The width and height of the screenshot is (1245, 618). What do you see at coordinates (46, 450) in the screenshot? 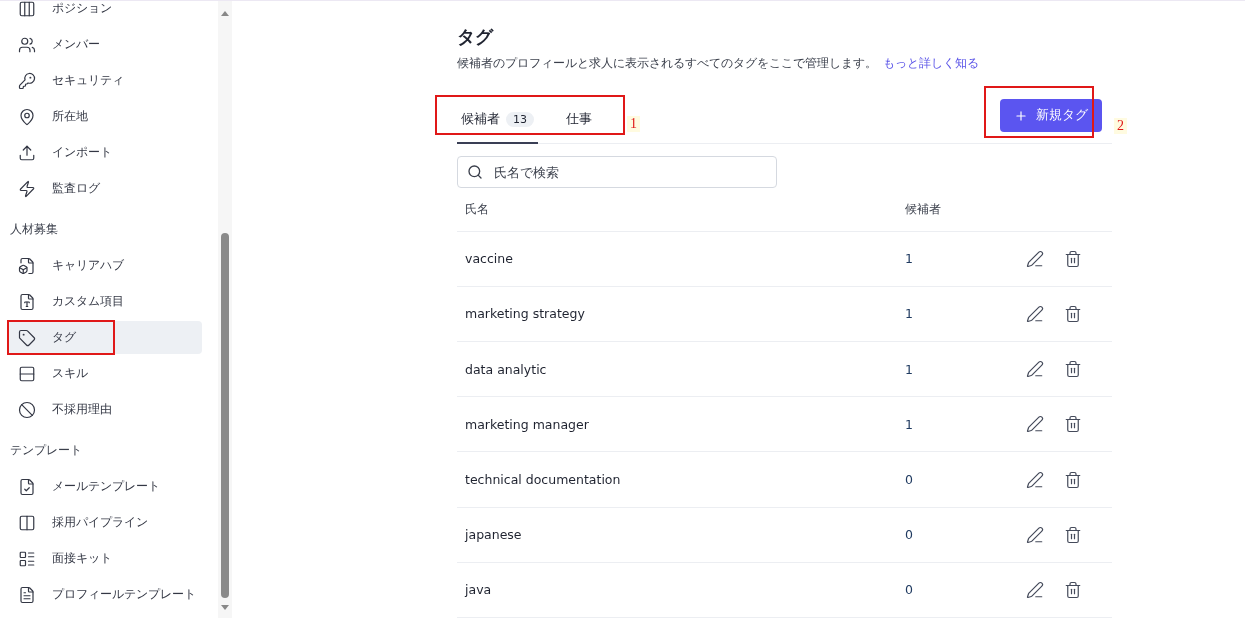
I see `sidebar-section-title: テンプレート` at bounding box center [46, 450].